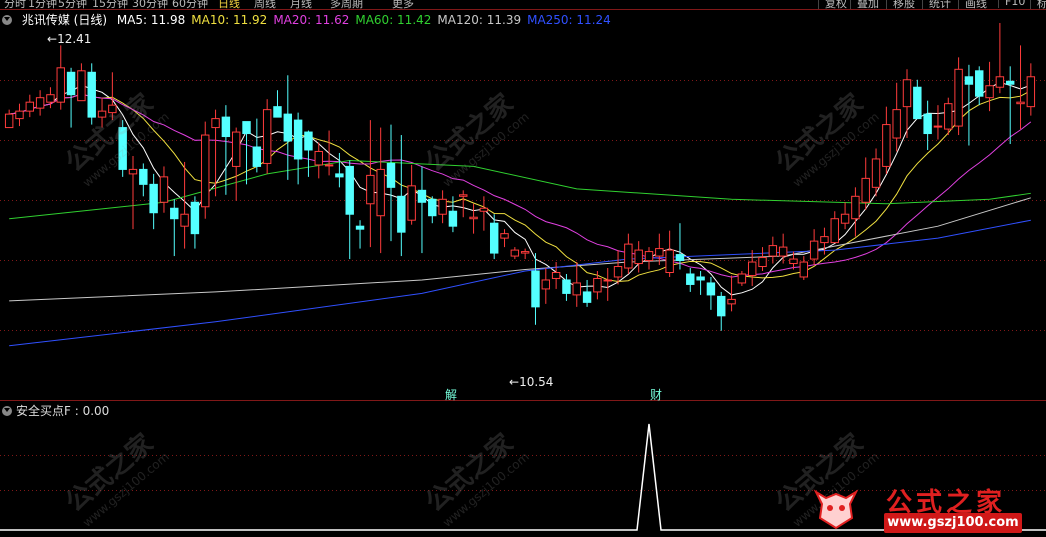  I want to click on event-marker-cai: 财, so click(656, 394).